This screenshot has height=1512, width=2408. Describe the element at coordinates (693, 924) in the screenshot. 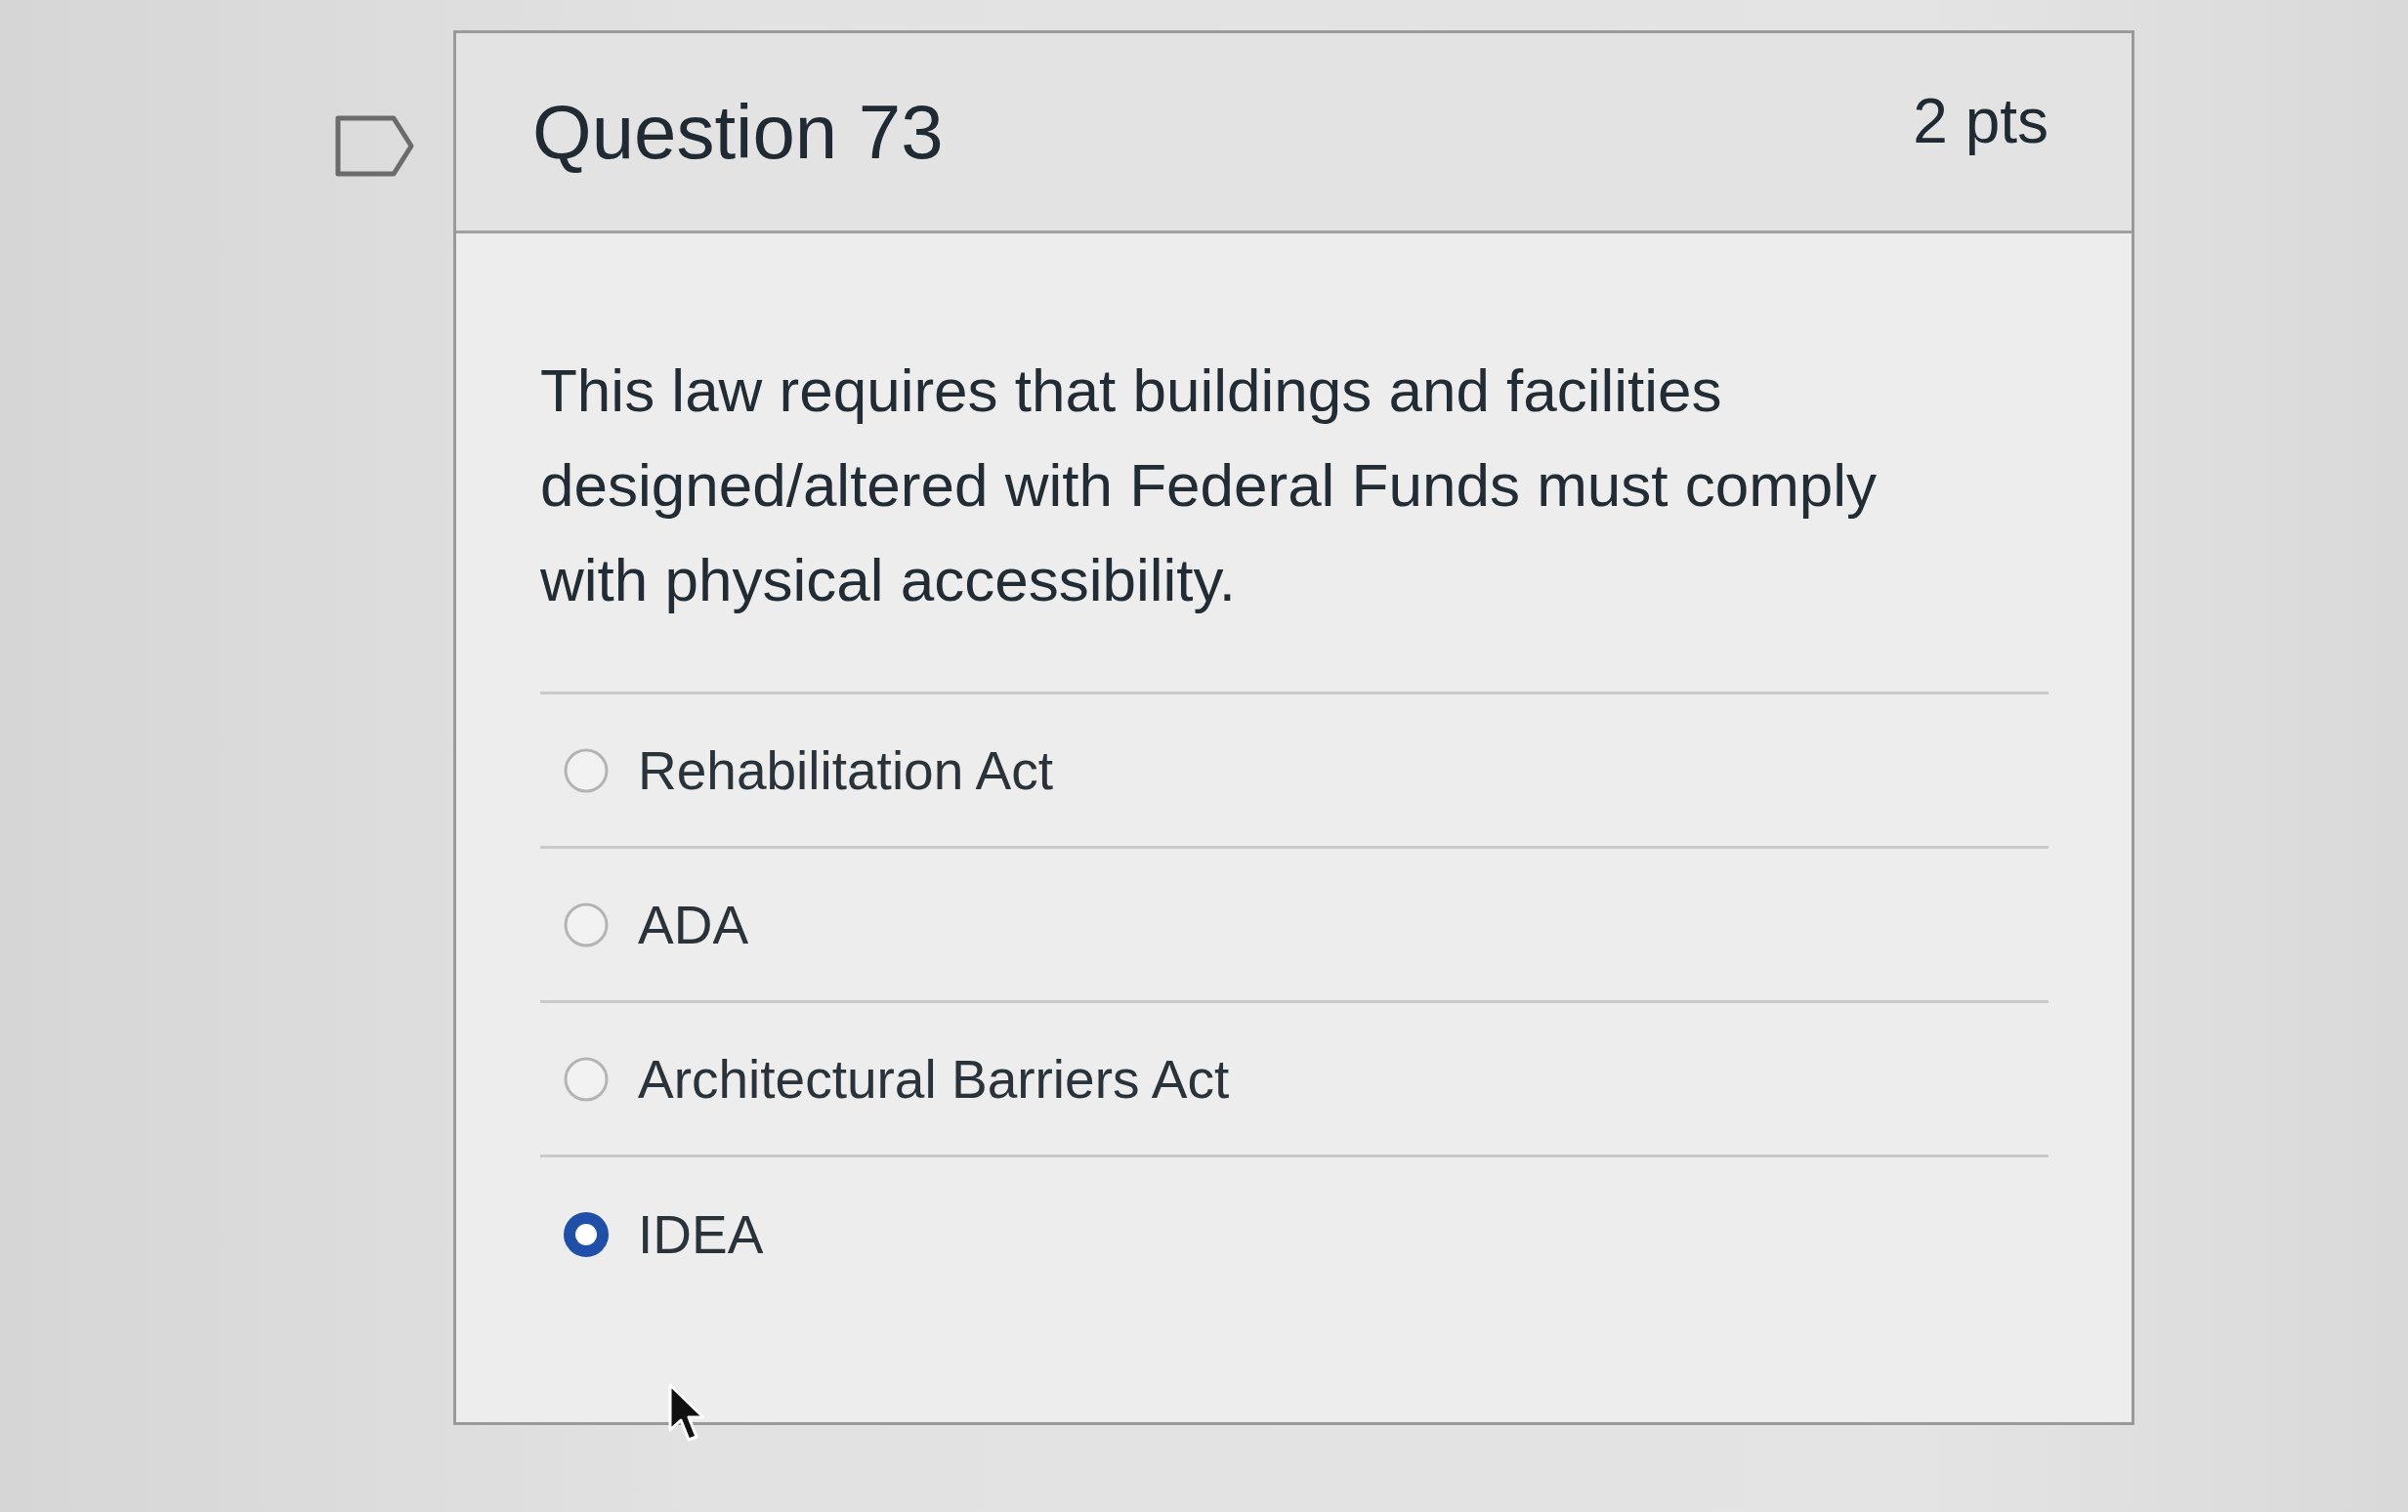

I see `answer-label: ADA` at that location.